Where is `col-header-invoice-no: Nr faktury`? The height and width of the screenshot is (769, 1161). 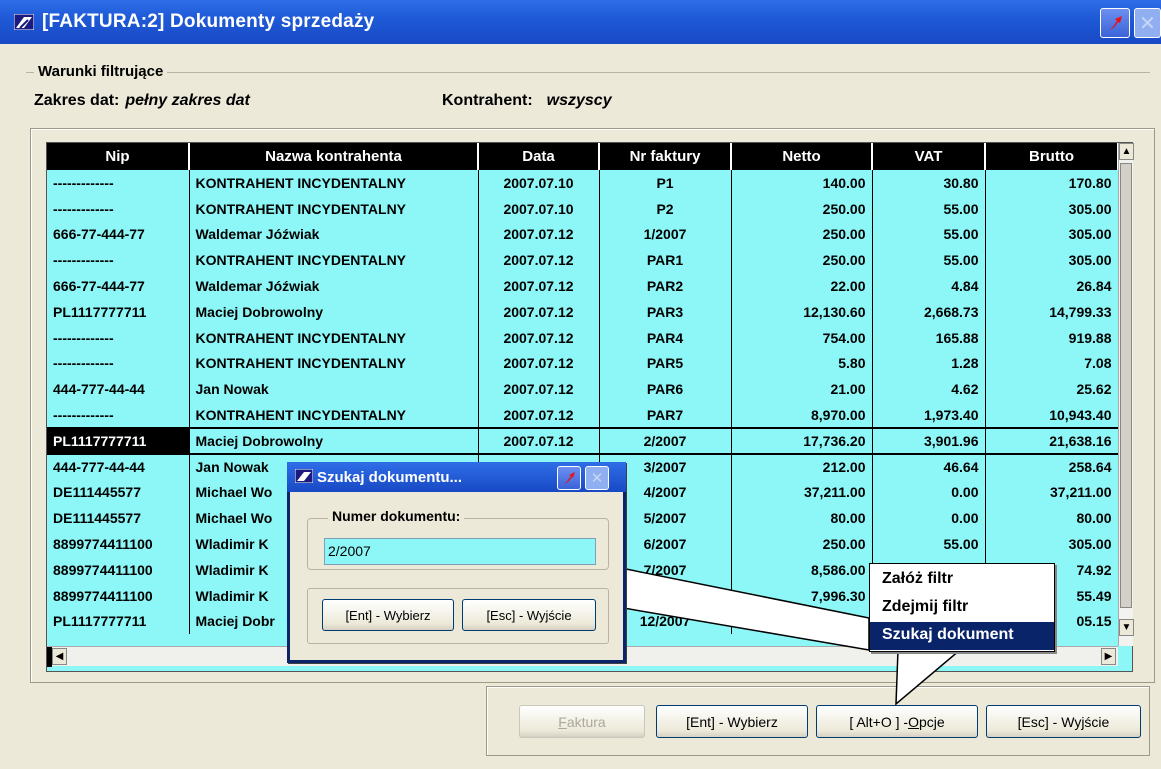
col-header-invoice-no: Nr faktury is located at coordinates (665, 156).